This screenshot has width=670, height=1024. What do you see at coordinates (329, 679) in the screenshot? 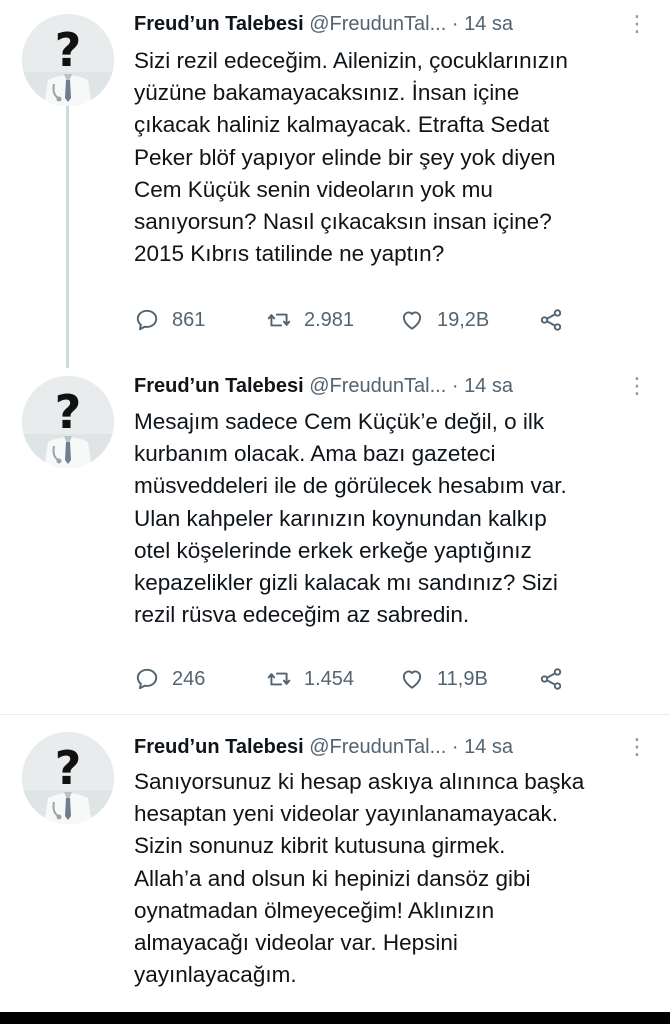
I see `retweet-count: 1.454` at bounding box center [329, 679].